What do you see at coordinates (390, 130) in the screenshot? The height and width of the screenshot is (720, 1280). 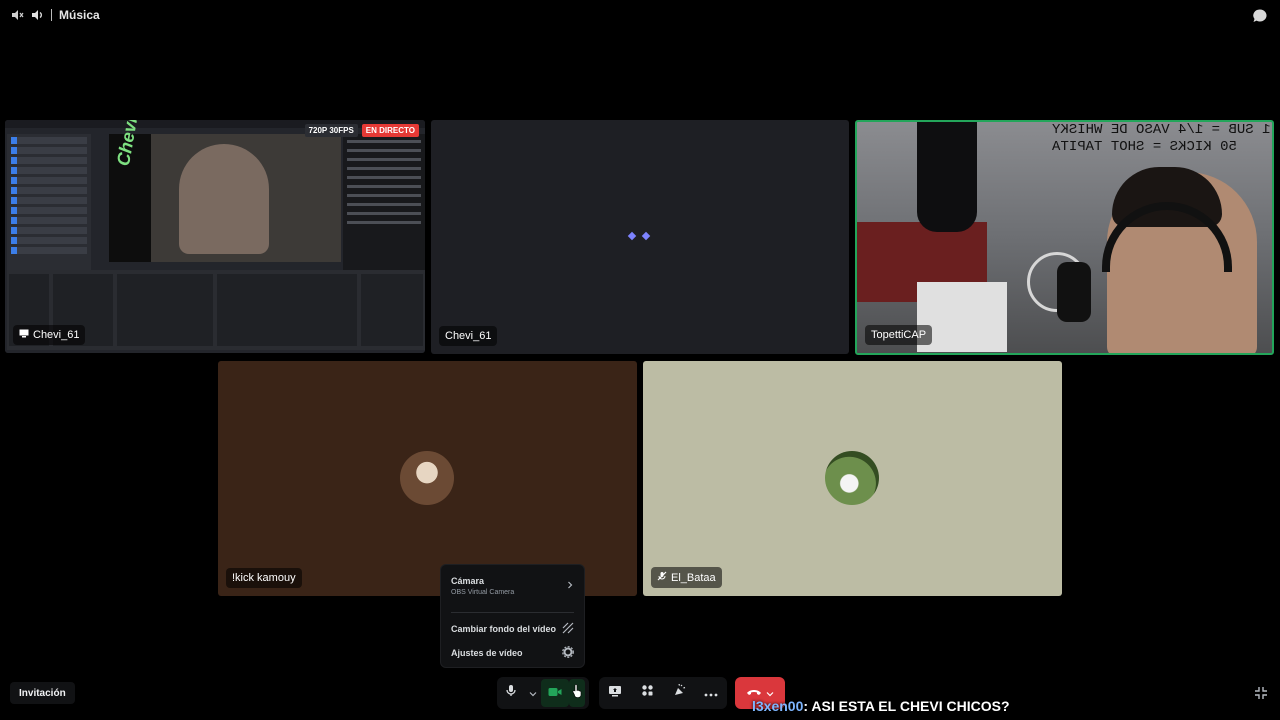 I see `live-badge: EN DIRECTO` at bounding box center [390, 130].